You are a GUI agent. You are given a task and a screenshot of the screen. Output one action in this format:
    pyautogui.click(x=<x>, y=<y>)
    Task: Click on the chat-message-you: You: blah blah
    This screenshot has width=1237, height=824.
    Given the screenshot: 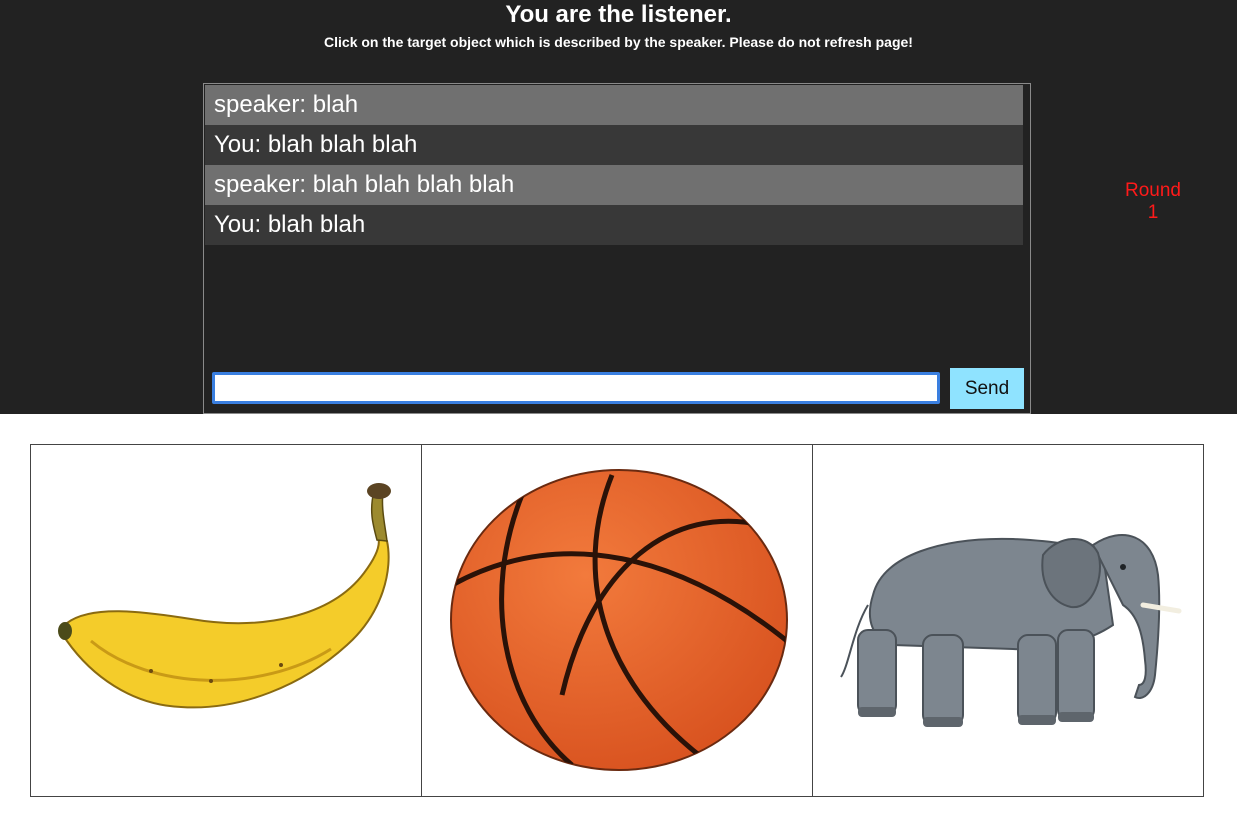 What is the action you would take?
    pyautogui.click(x=614, y=225)
    